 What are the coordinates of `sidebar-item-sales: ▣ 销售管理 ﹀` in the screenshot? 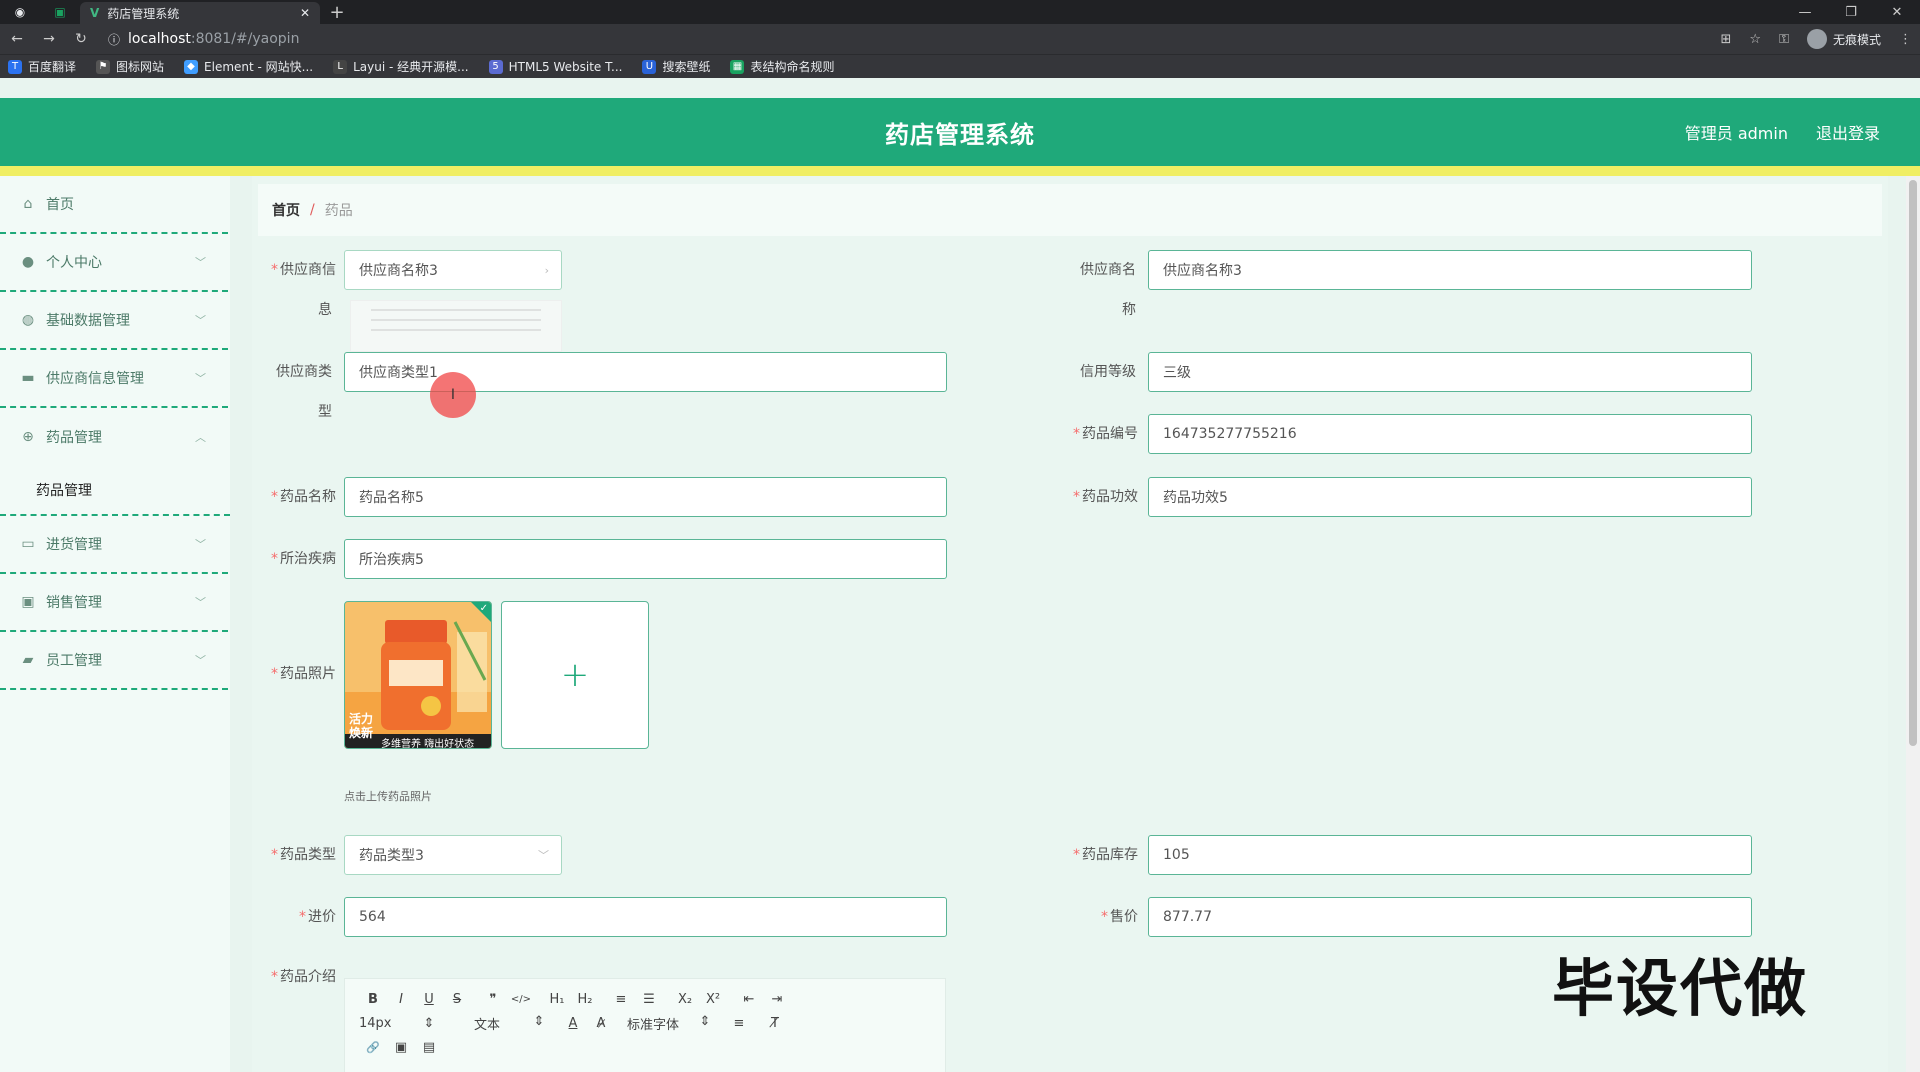 It's located at (114, 603).